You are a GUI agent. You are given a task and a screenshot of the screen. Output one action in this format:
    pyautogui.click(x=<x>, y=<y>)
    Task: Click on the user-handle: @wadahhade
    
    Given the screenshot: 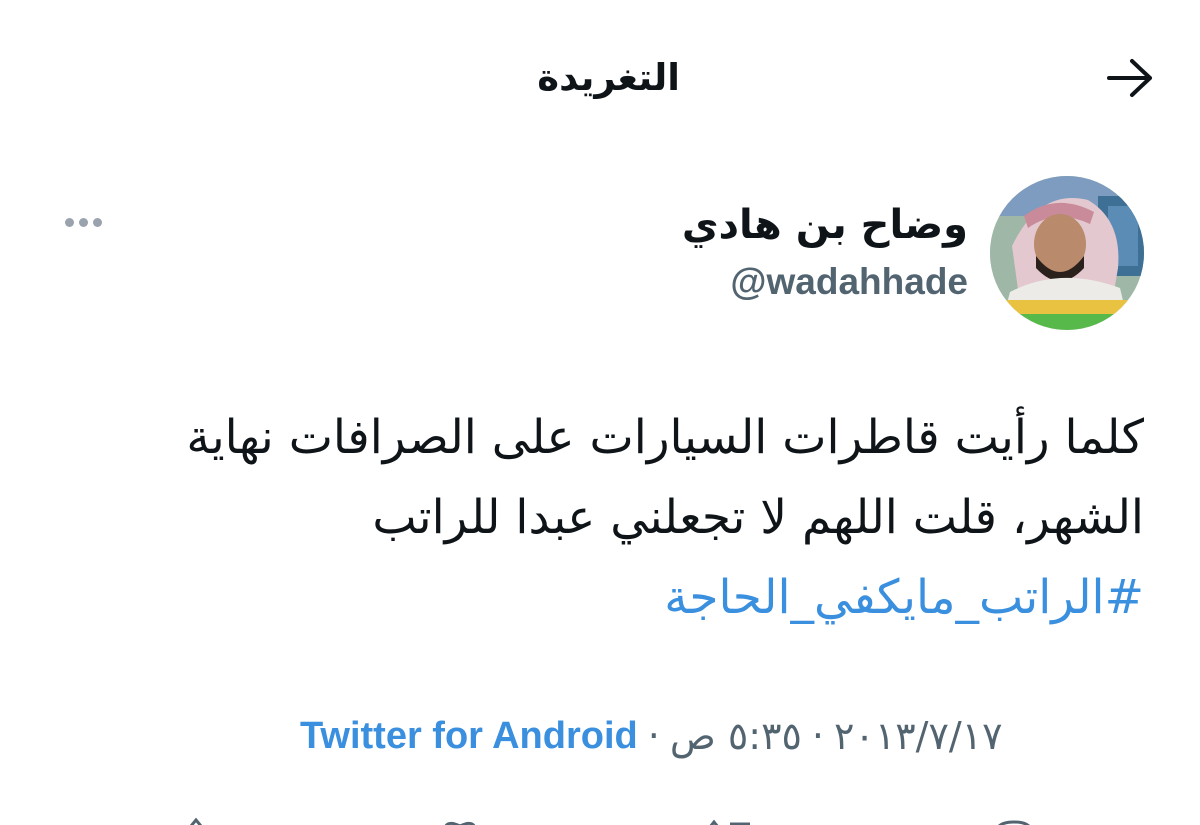 What is the action you would take?
    pyautogui.click(x=849, y=282)
    